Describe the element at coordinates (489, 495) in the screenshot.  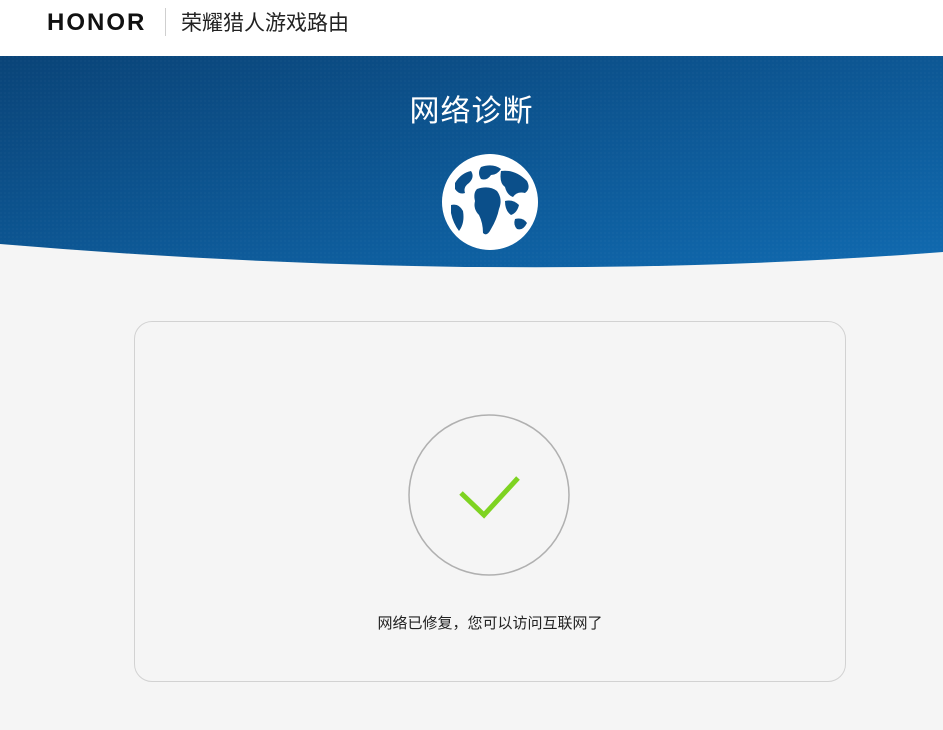
I see `check-icon` at that location.